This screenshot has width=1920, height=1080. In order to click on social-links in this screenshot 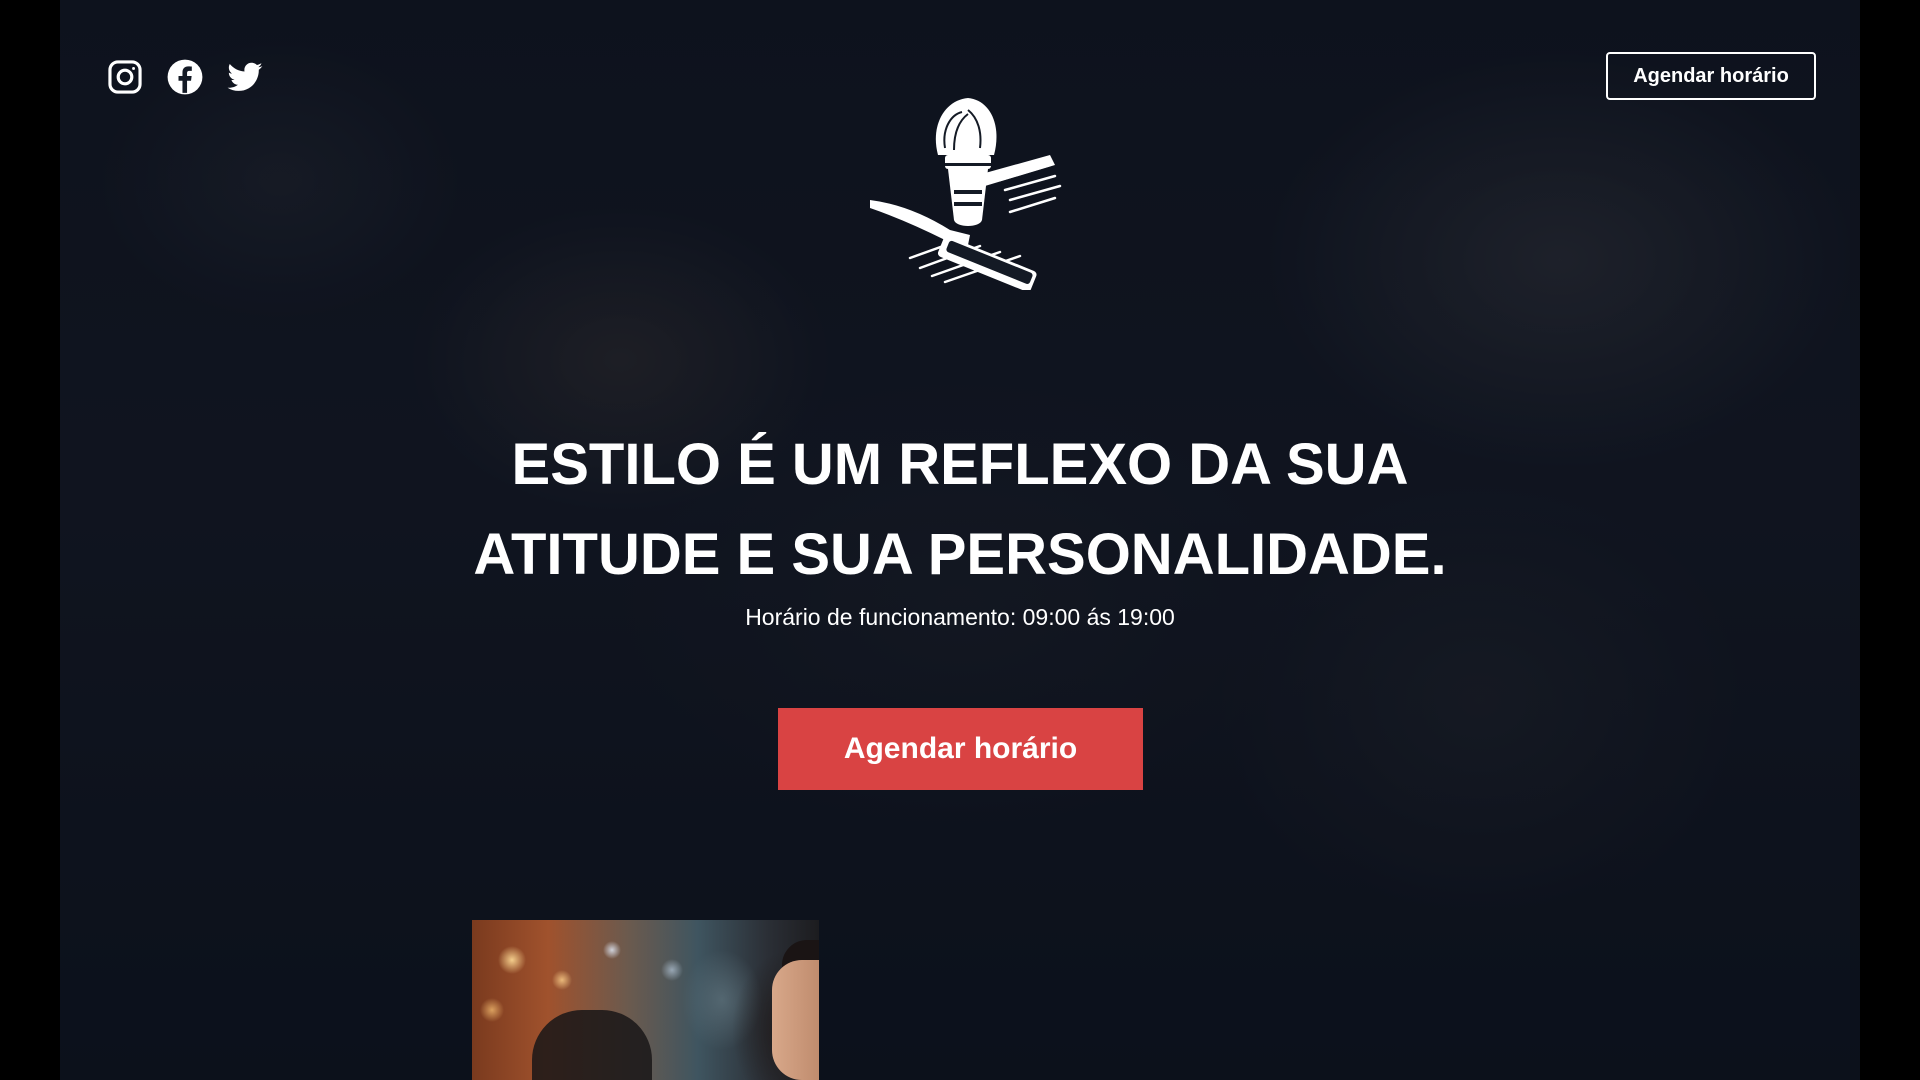, I will do `click(185, 77)`.